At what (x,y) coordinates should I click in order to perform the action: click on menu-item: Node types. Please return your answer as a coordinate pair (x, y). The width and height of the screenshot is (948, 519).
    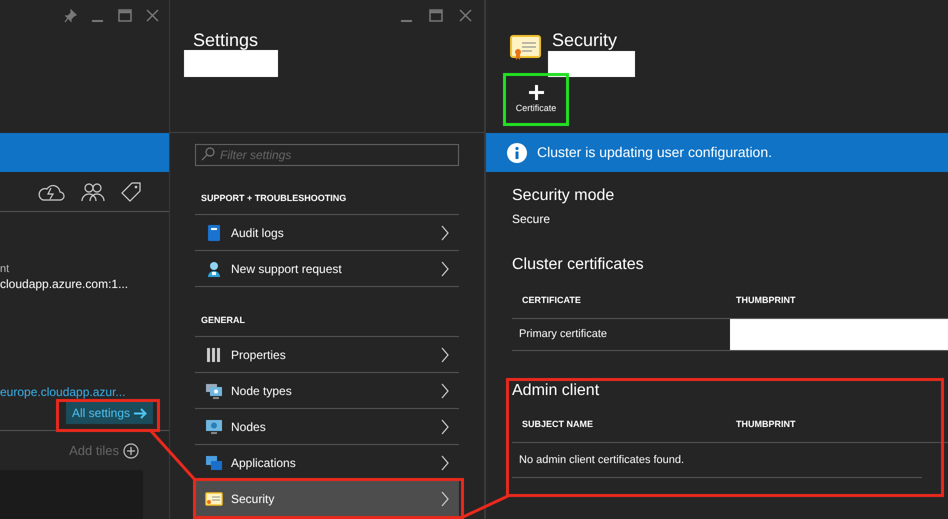
    Looking at the image, I should click on (327, 391).